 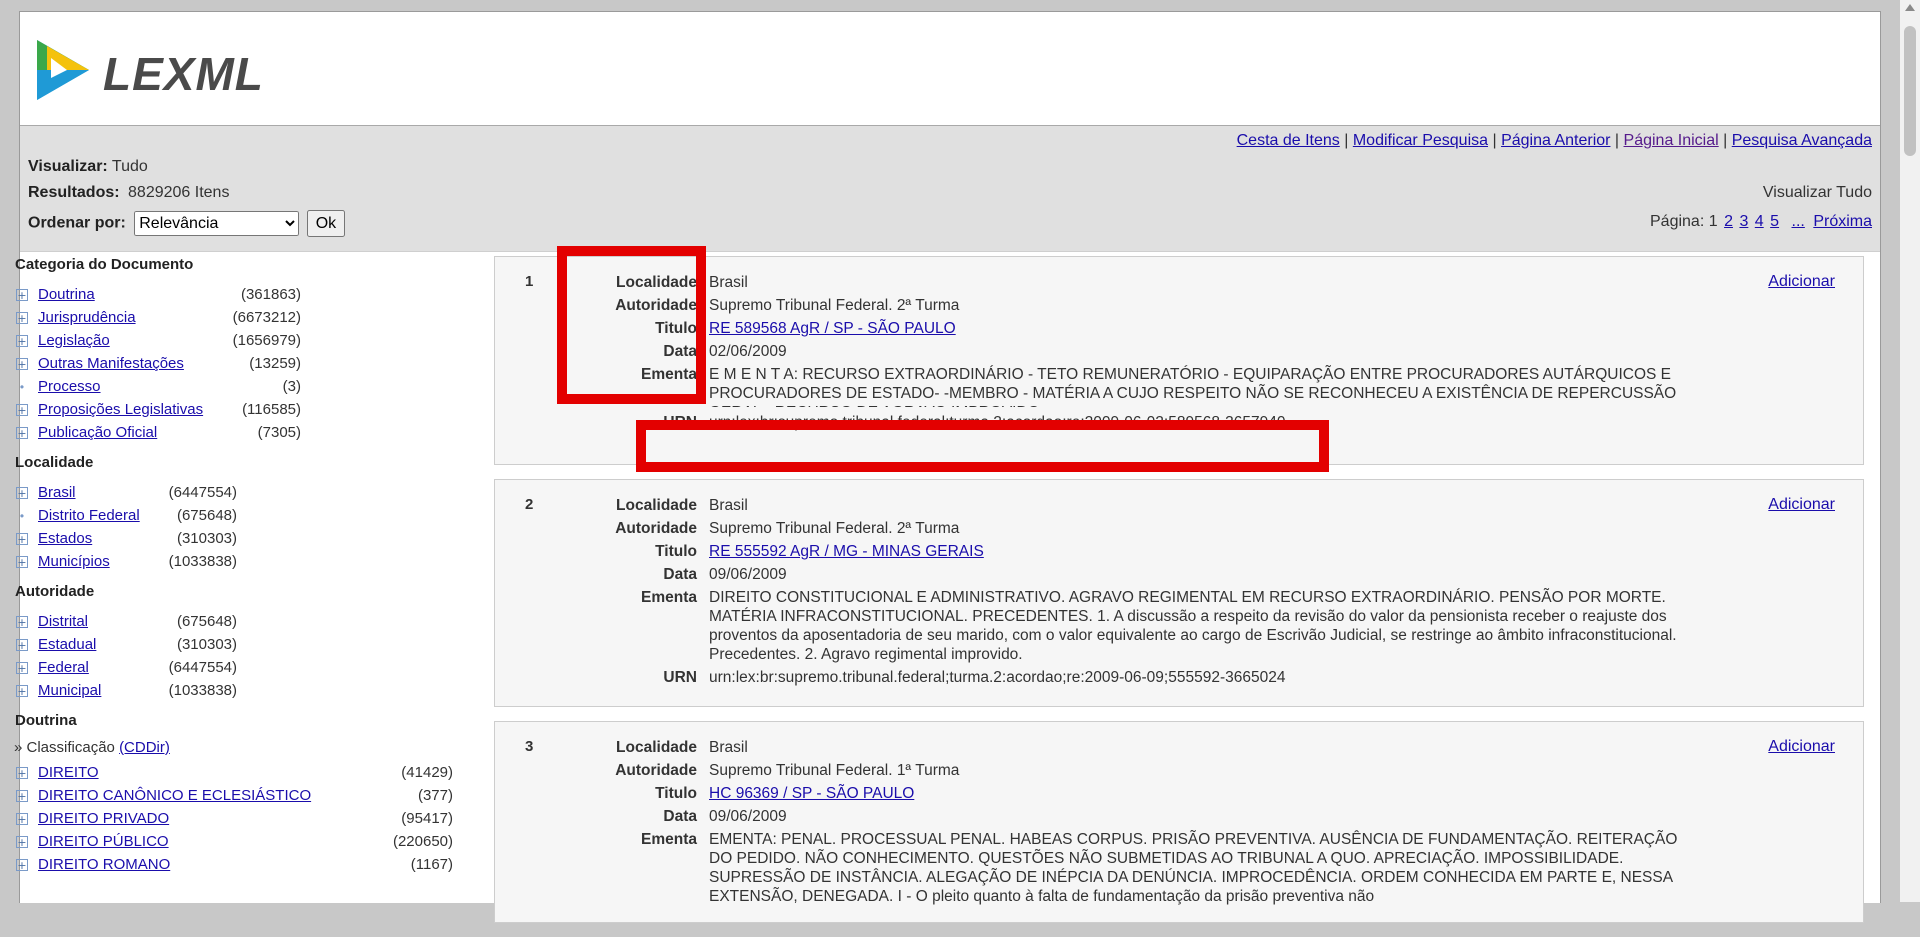 I want to click on facet-title: Autoridade, so click(x=55, y=591).